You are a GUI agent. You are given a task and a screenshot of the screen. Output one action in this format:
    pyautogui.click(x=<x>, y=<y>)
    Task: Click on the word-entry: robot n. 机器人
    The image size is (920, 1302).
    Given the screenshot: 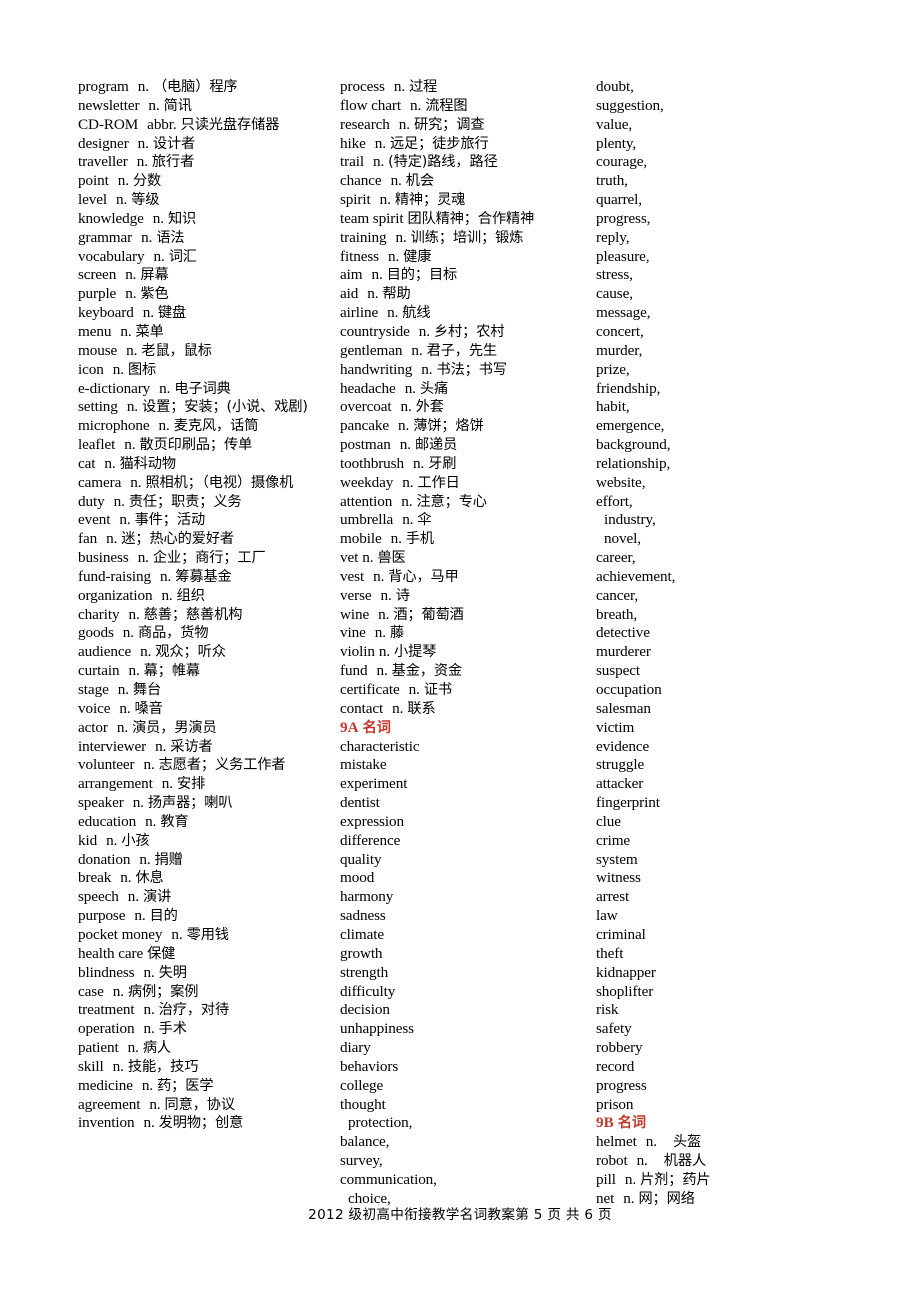 What is the action you would take?
    pyautogui.click(x=723, y=1161)
    